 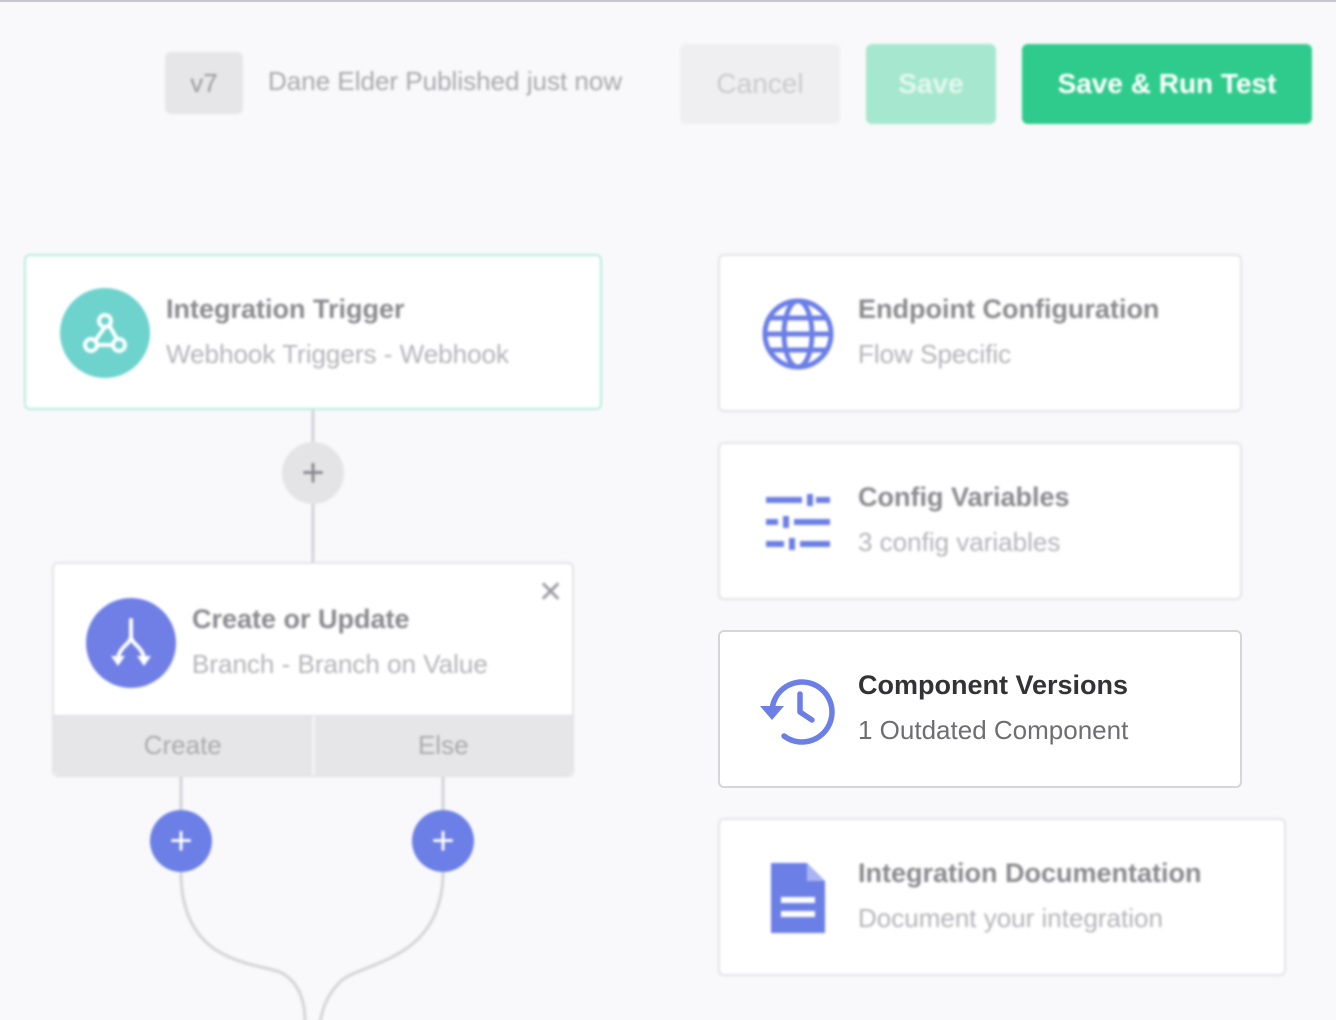 I want to click on trigger-title: Integration Trigger, so click(x=285, y=309).